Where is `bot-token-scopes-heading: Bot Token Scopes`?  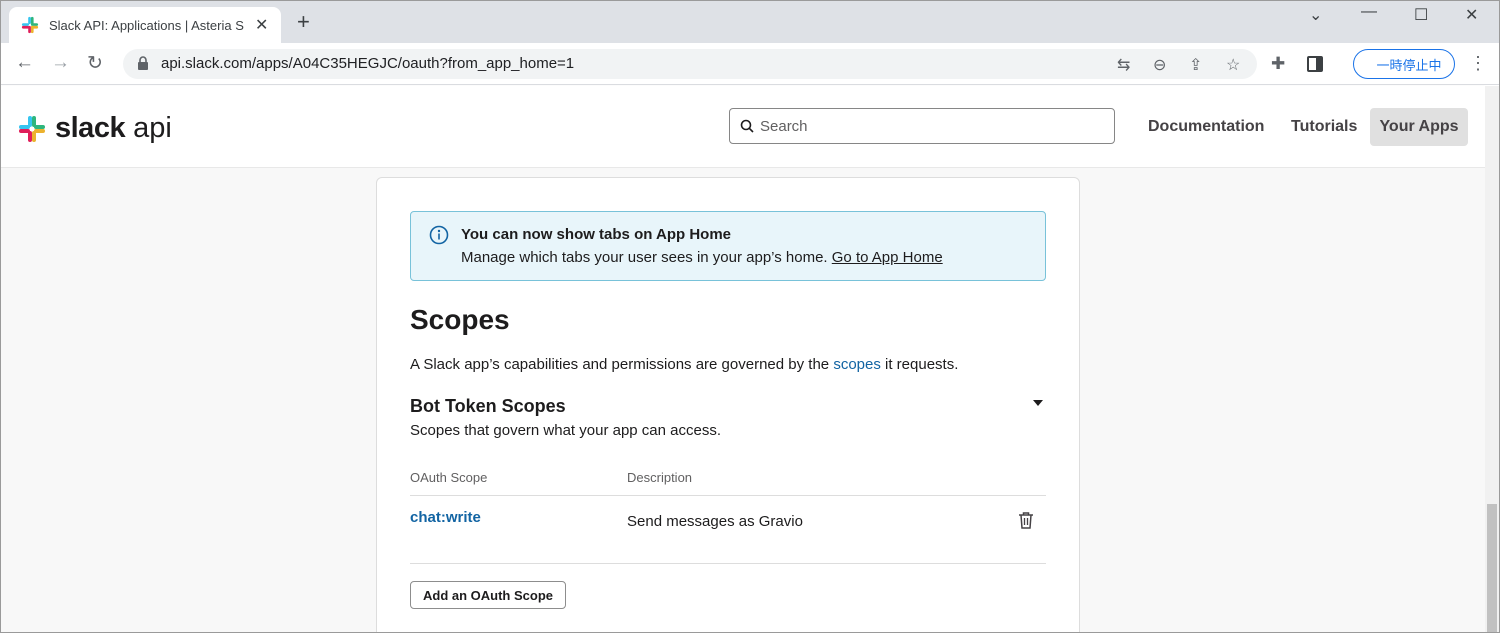
bot-token-scopes-heading: Bot Token Scopes is located at coordinates (488, 406).